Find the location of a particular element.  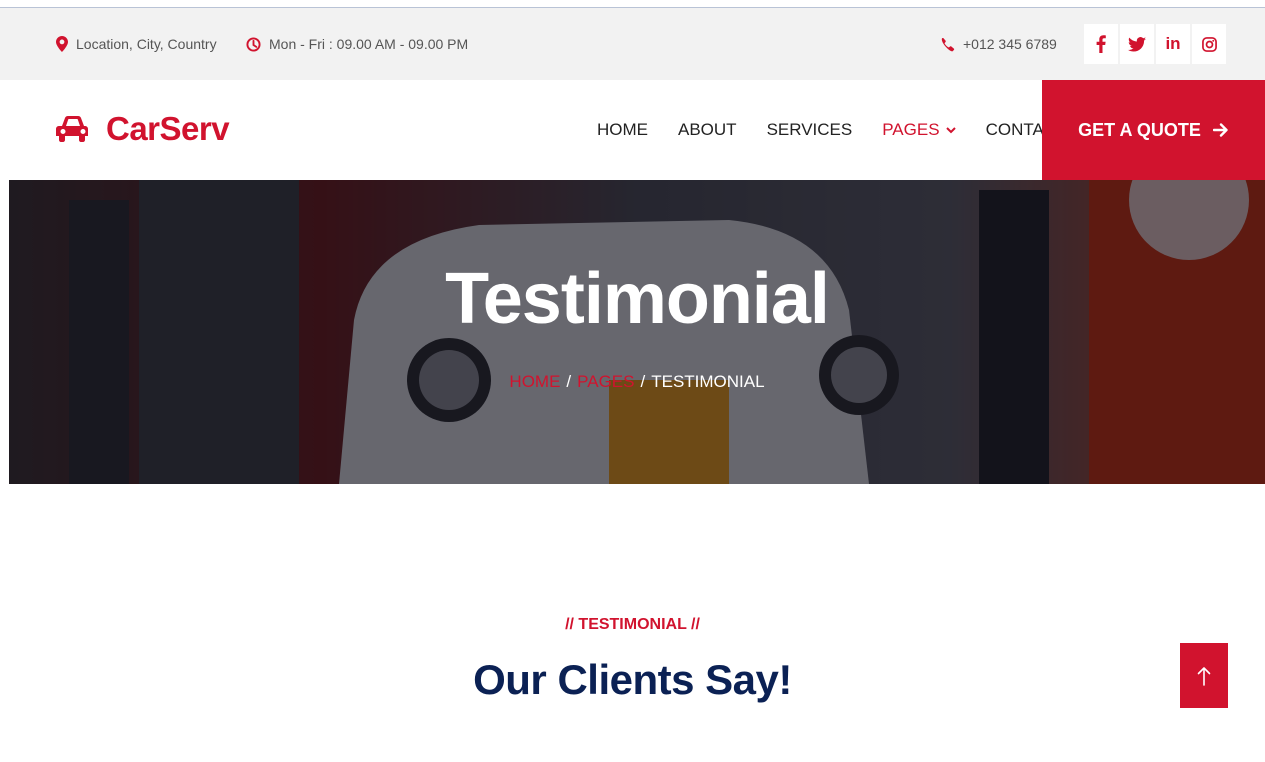

arrow-up-icon is located at coordinates (1204, 676).